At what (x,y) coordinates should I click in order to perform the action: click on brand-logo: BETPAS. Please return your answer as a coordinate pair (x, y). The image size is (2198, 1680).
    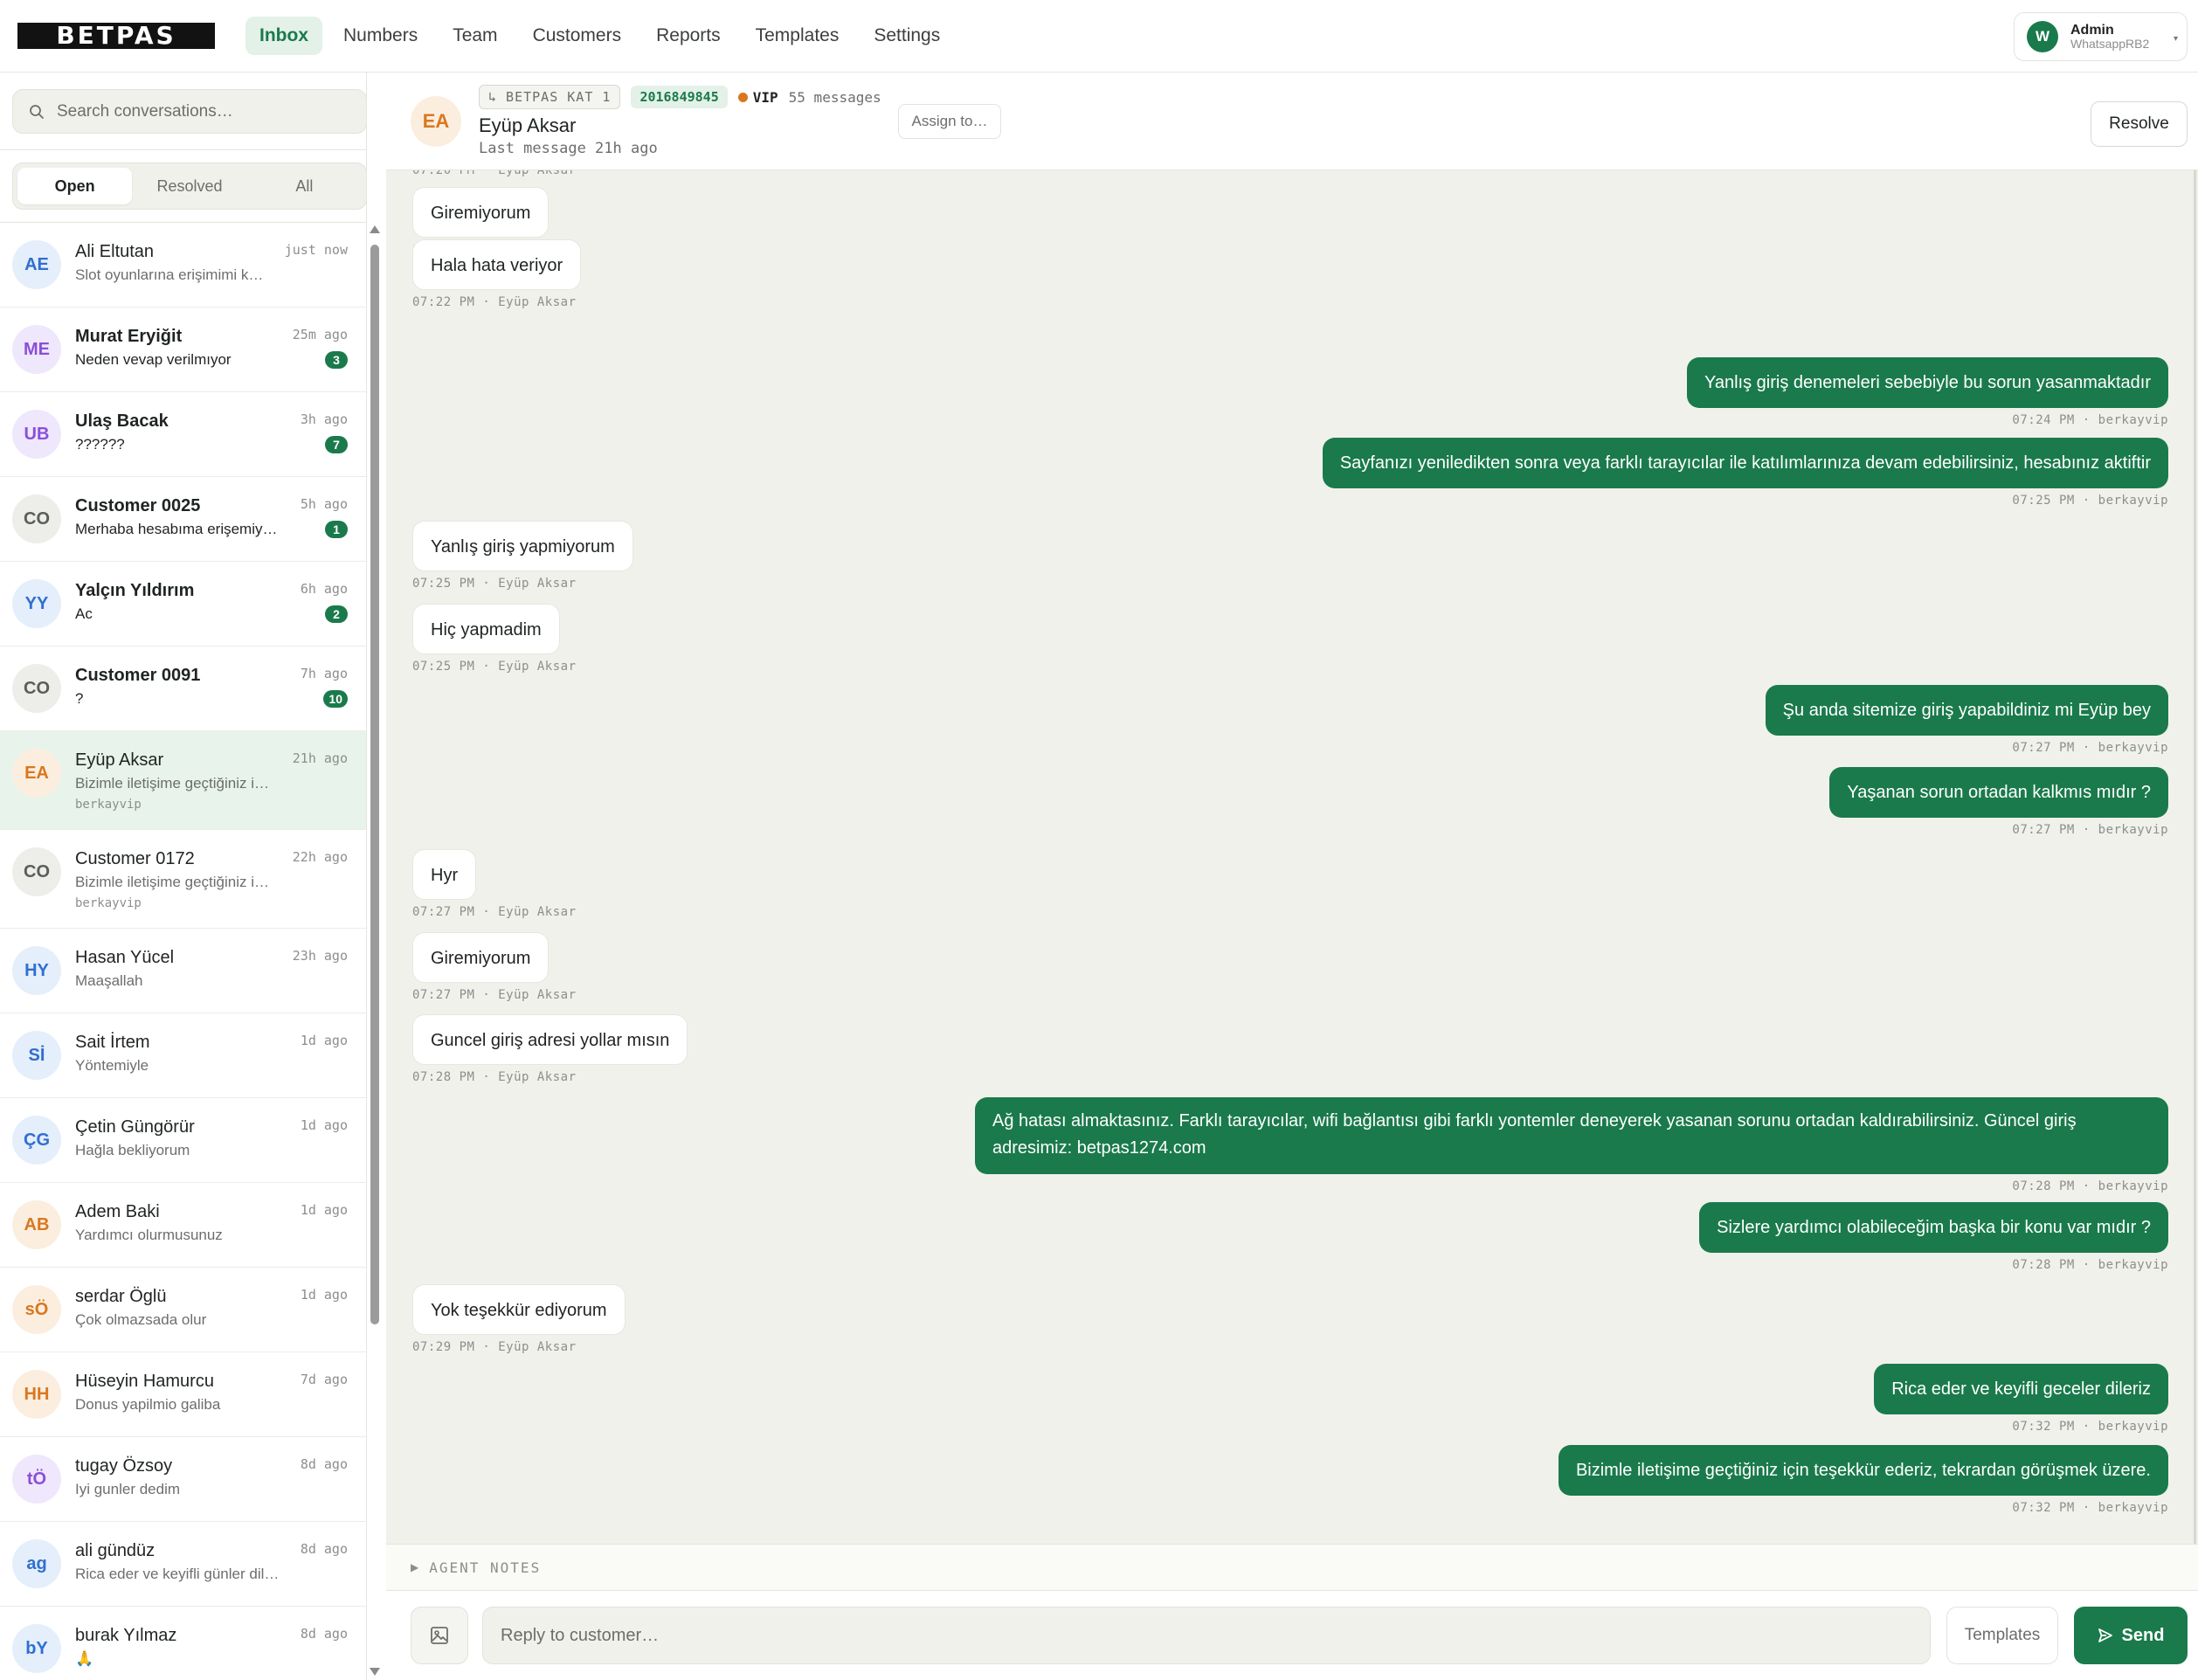
    Looking at the image, I should click on (116, 36).